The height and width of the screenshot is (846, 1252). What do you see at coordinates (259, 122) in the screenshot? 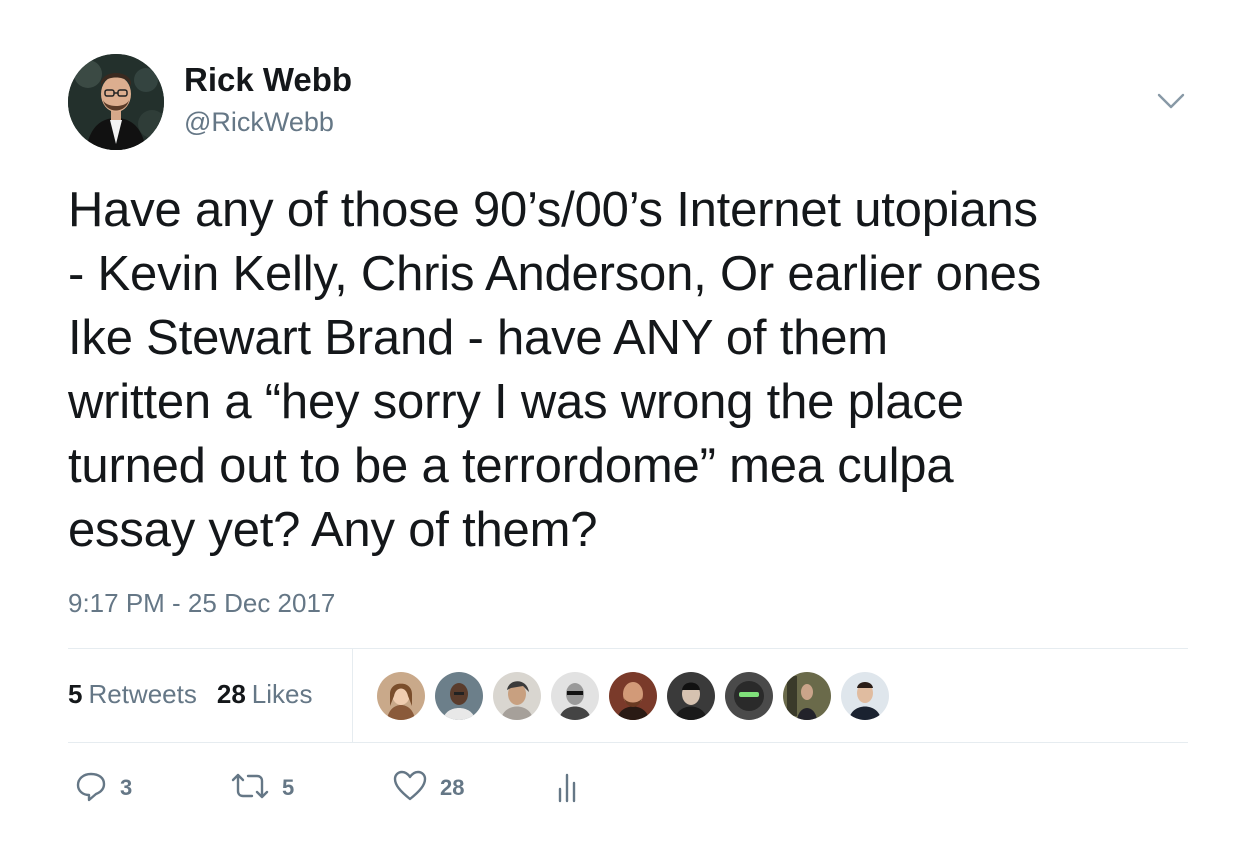
I see `user-handle: @RickWebb` at bounding box center [259, 122].